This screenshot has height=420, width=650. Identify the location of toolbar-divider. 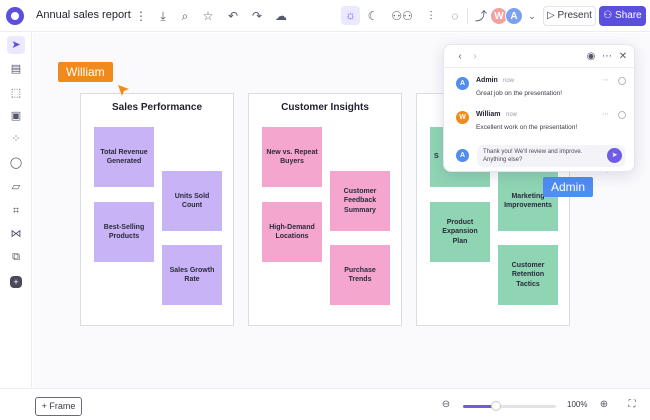
(467, 16).